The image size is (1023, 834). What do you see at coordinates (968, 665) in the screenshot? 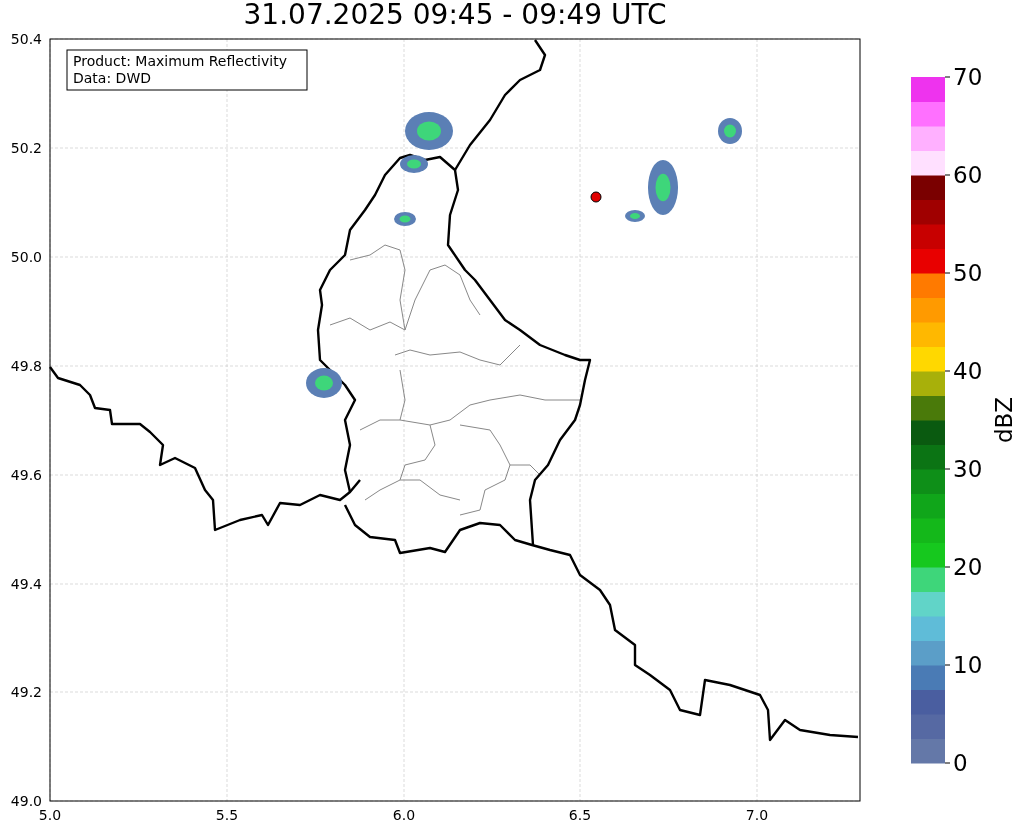
I see `colorbar-tick-label: 10` at bounding box center [968, 665].